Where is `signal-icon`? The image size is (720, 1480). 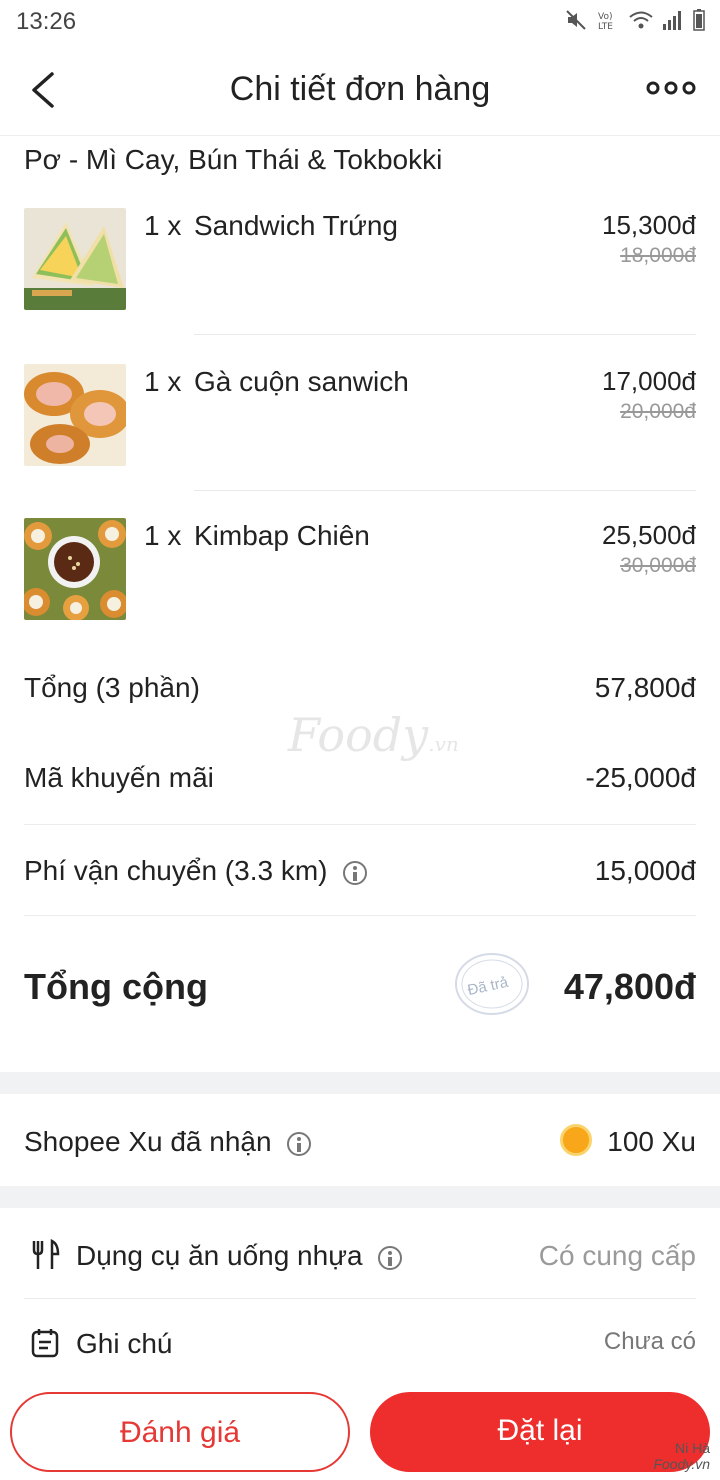 signal-icon is located at coordinates (672, 20).